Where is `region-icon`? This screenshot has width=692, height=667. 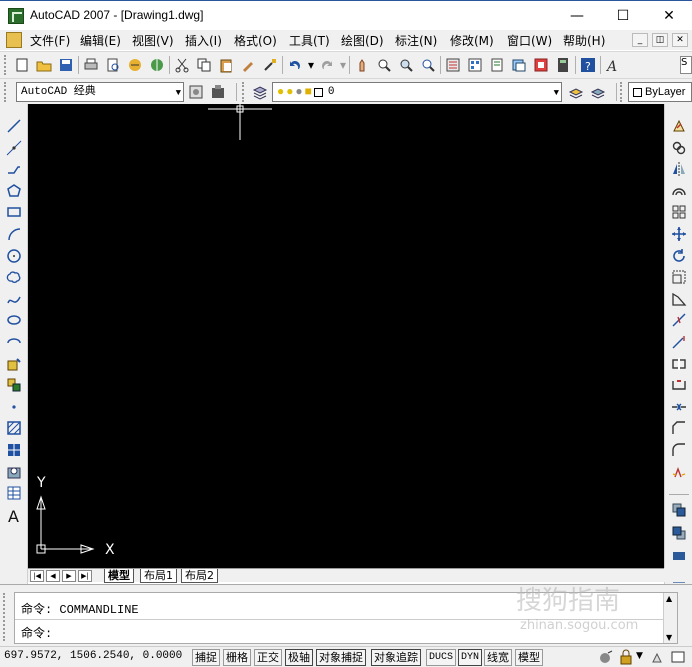
region-icon is located at coordinates (14, 472).